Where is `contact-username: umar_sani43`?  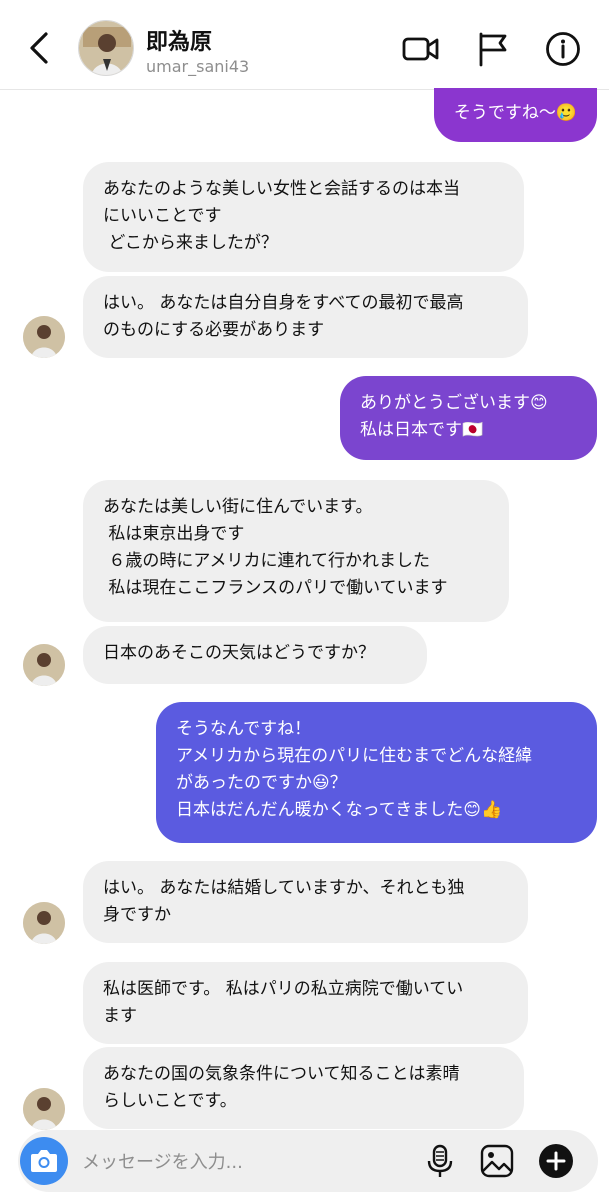
contact-username: umar_sani43 is located at coordinates (197, 66).